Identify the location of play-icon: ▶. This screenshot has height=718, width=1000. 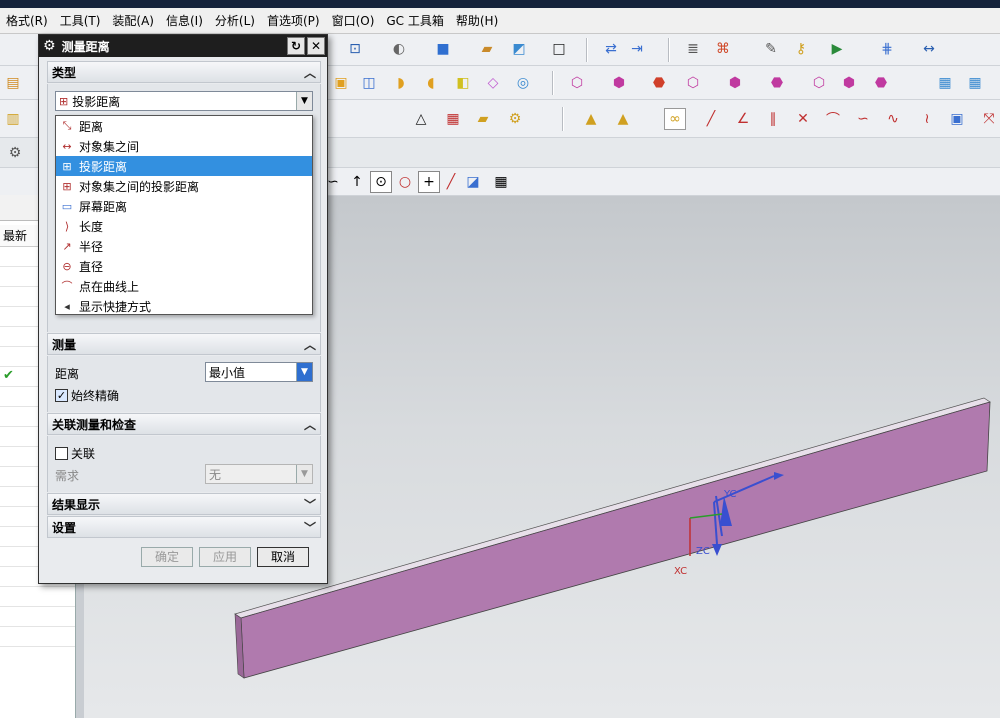
(837, 49).